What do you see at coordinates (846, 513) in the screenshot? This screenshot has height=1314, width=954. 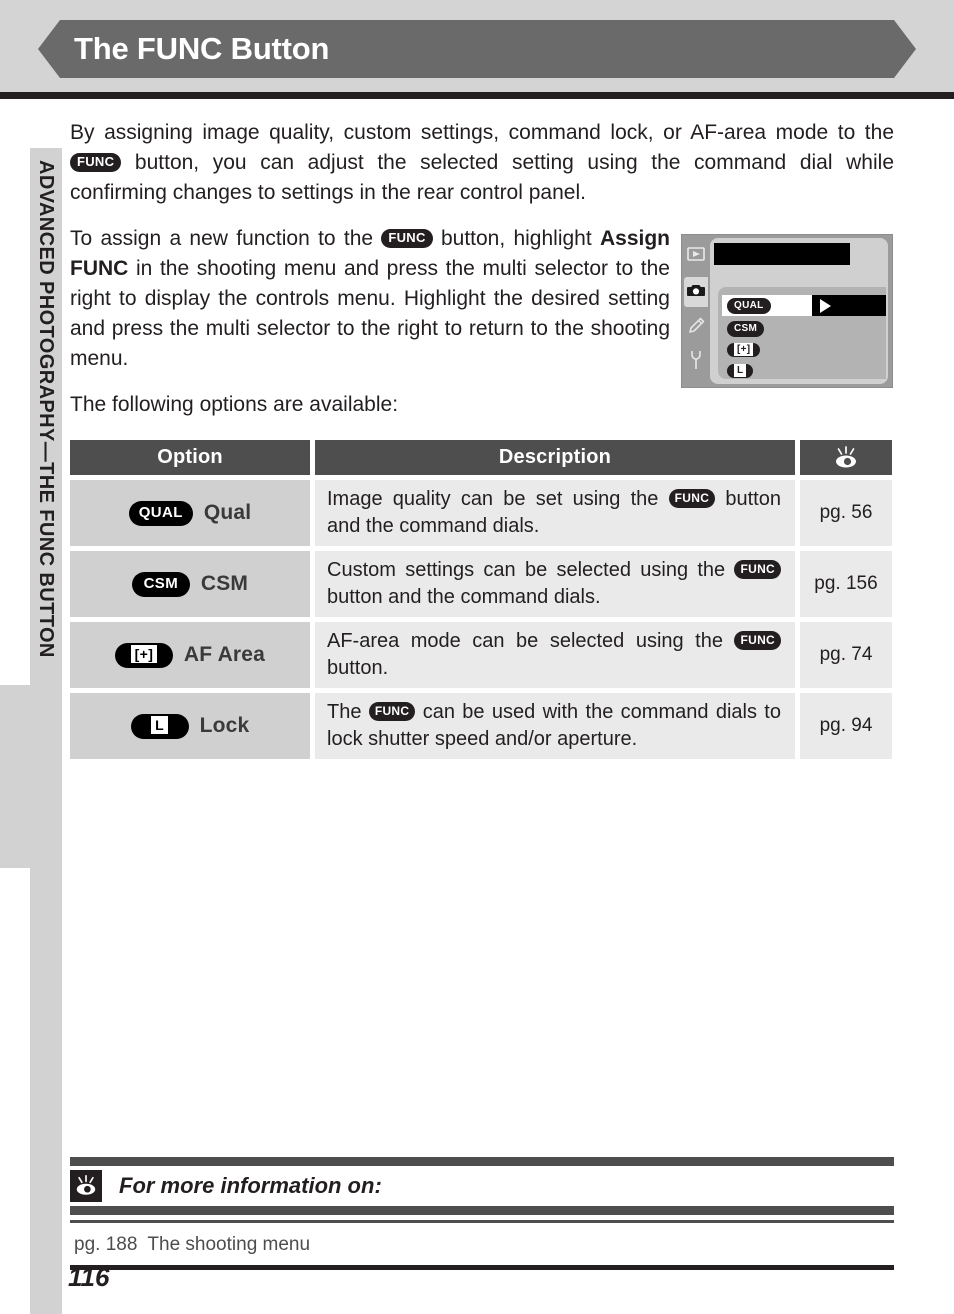 I see `page-reference-qual: pg. 56` at bounding box center [846, 513].